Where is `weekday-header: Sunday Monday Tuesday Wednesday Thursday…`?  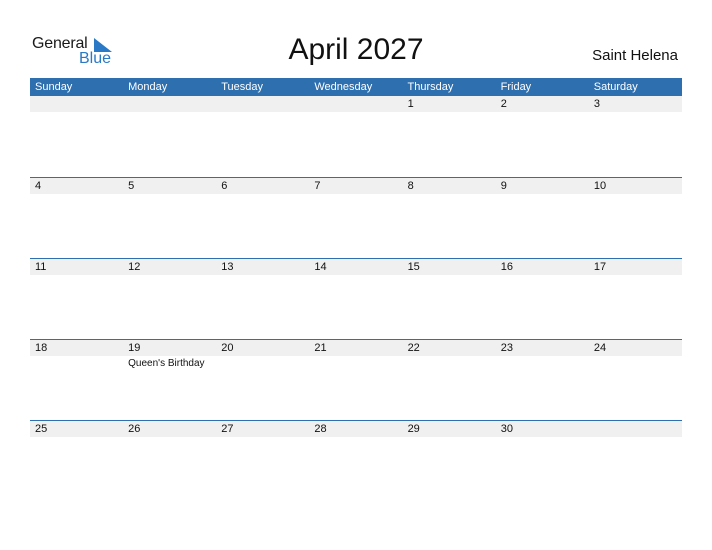 weekday-header: Sunday Monday Tuesday Wednesday Thursday… is located at coordinates (356, 87).